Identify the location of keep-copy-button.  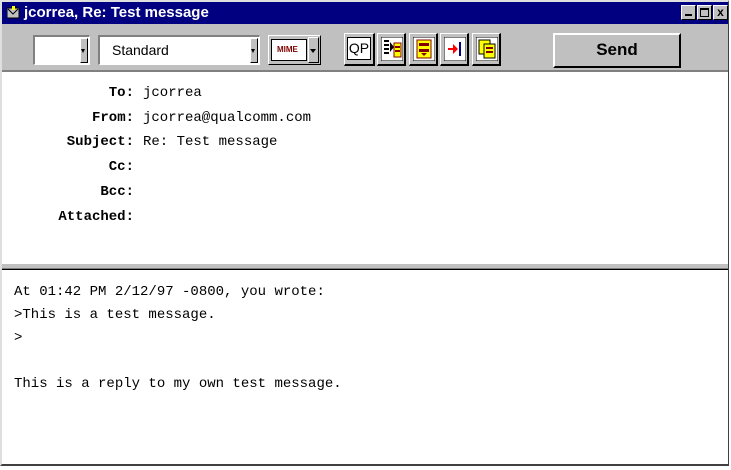
(486, 49).